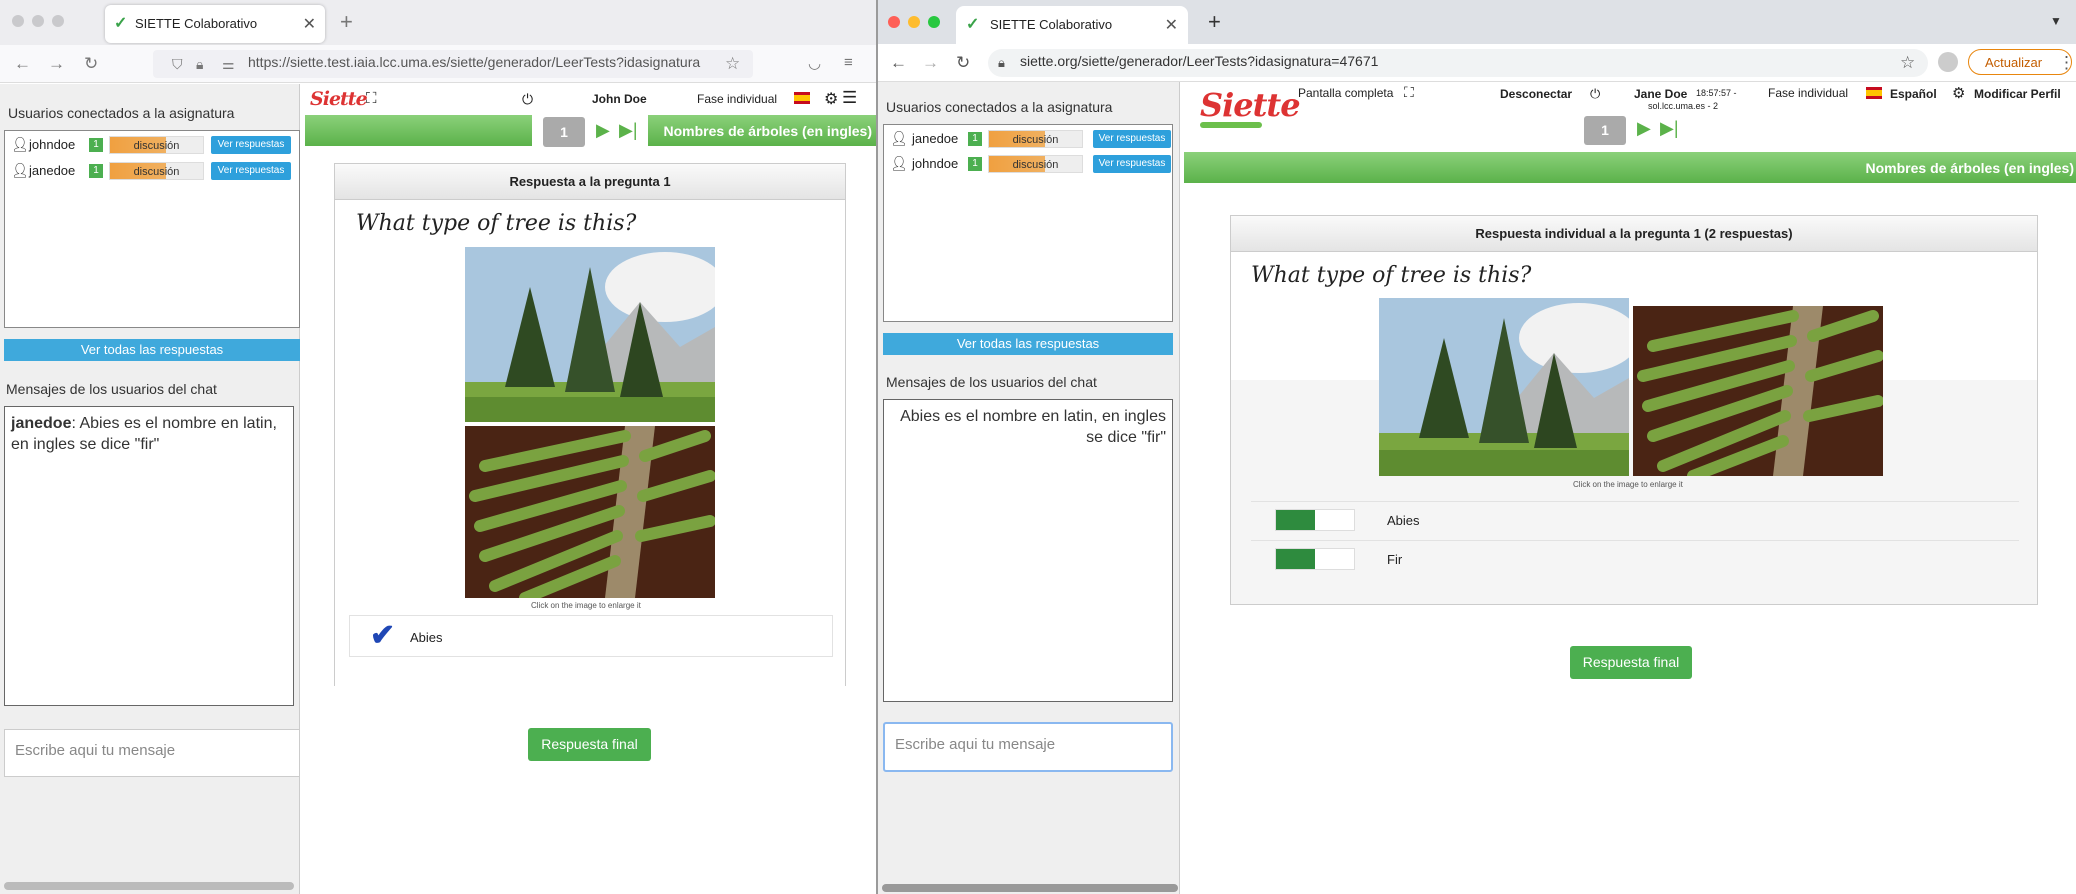 This screenshot has height=894, width=2076. What do you see at coordinates (2066, 63) in the screenshot?
I see `chrome-menu-icon: ⋮` at bounding box center [2066, 63].